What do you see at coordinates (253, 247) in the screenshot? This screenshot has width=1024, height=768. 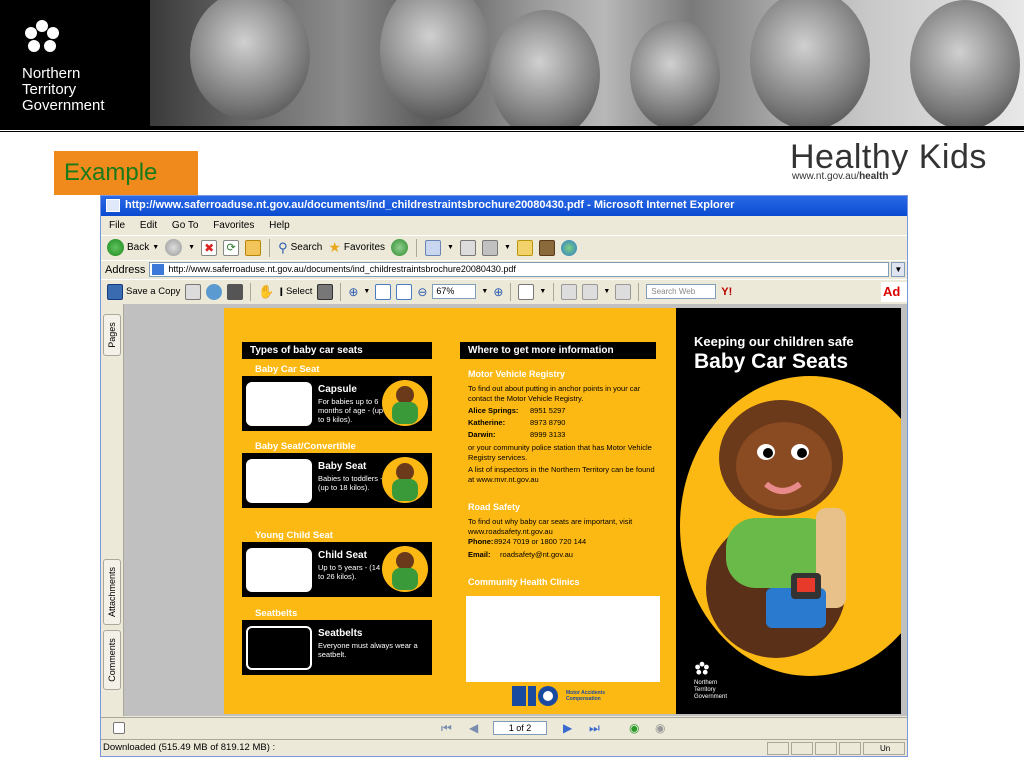 I see `home-icon` at bounding box center [253, 247].